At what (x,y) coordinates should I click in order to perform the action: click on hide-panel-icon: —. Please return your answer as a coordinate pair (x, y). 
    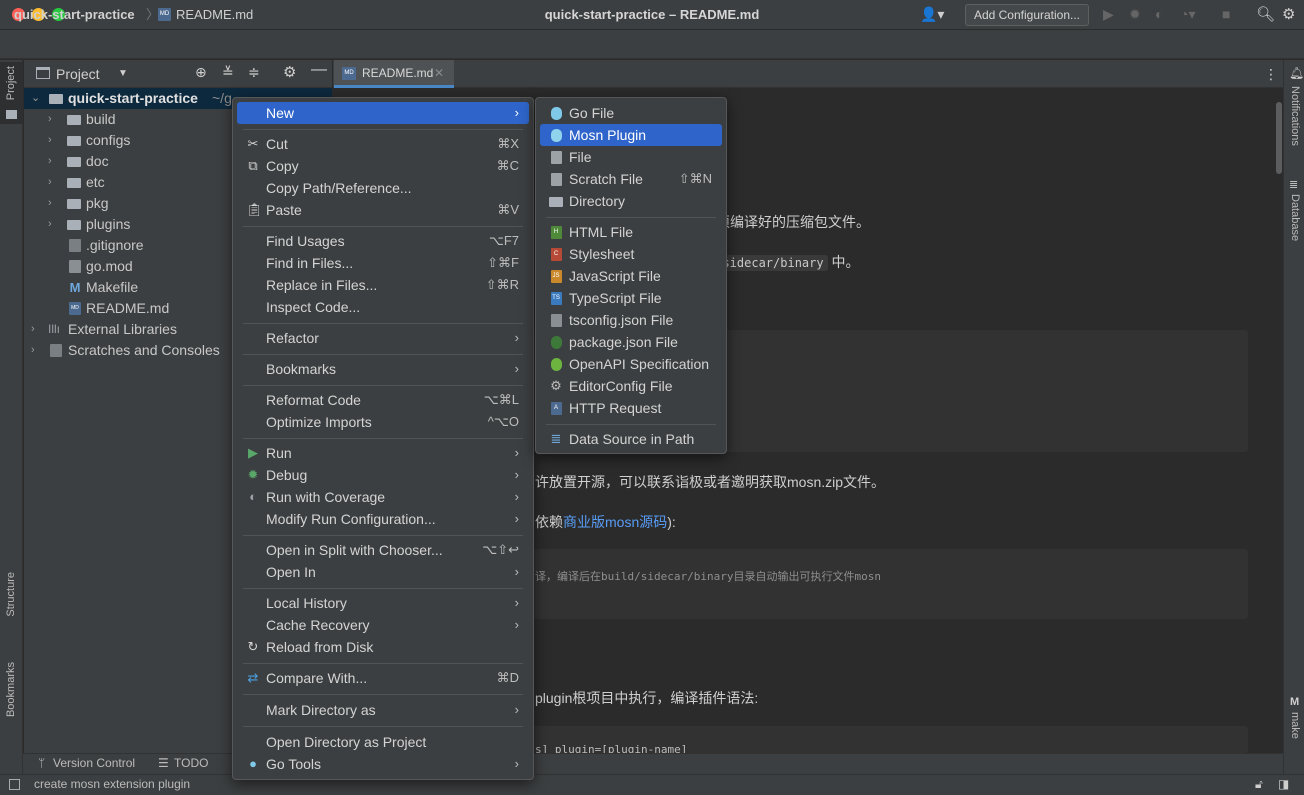
    Looking at the image, I should click on (319, 70).